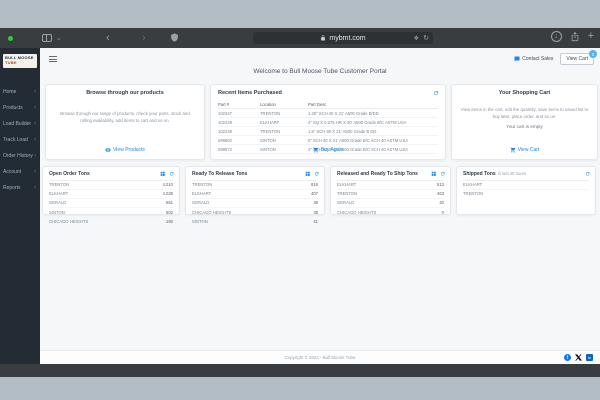  Describe the element at coordinates (416, 38) in the screenshot. I see `extension-icon: ❖` at that location.